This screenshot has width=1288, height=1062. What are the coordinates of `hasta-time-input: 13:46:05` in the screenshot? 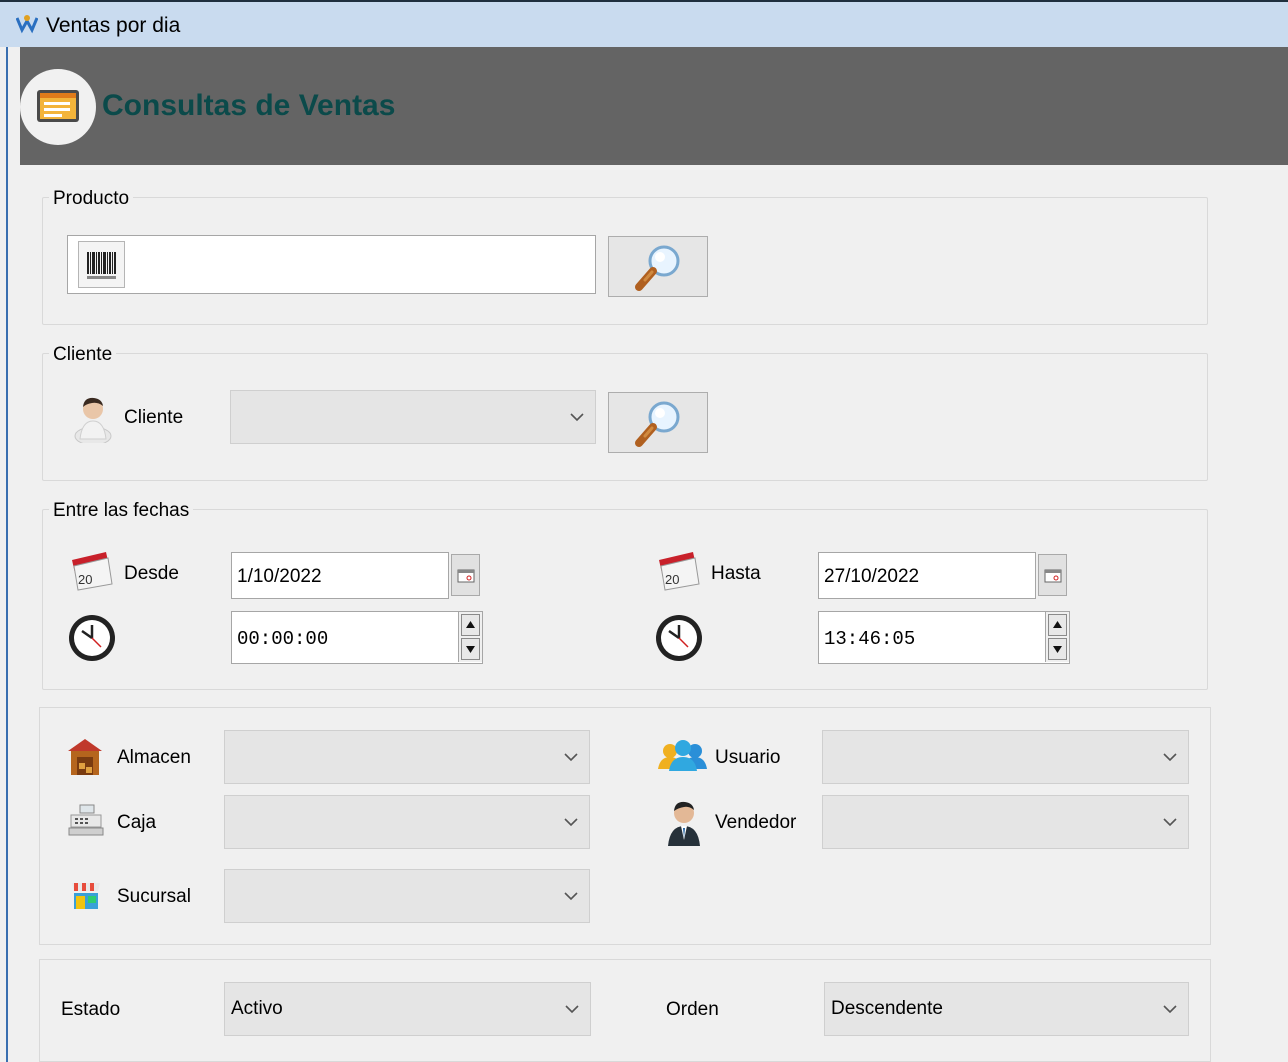 It's located at (944, 637).